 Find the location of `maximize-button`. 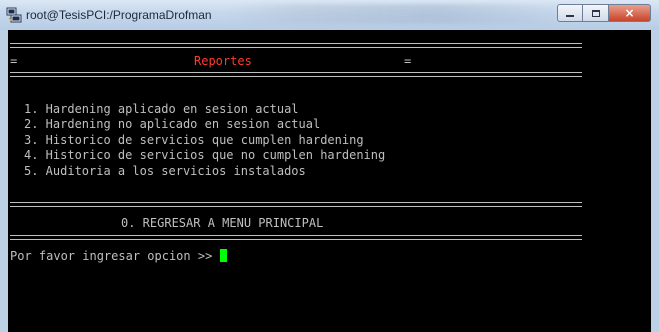

maximize-button is located at coordinates (596, 13).